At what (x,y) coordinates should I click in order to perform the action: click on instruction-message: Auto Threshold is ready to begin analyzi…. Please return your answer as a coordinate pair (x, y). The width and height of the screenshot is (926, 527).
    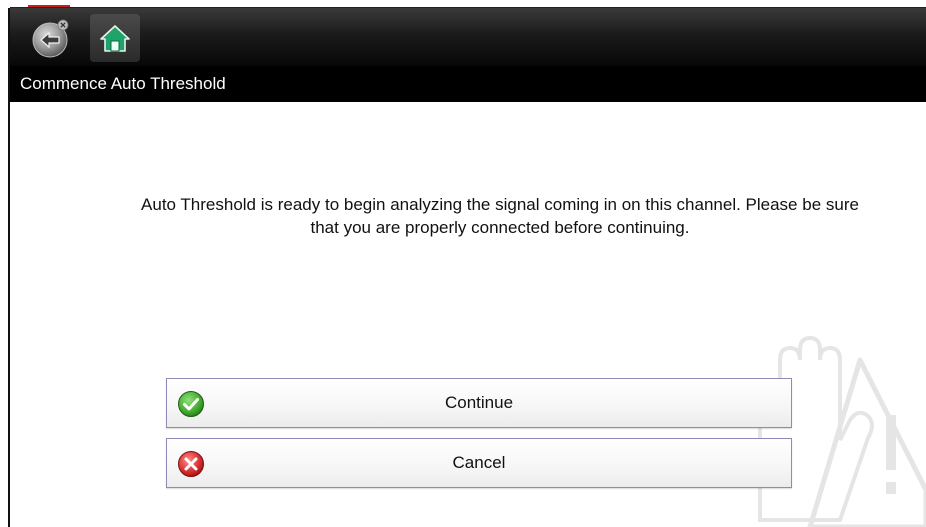
    Looking at the image, I should click on (500, 216).